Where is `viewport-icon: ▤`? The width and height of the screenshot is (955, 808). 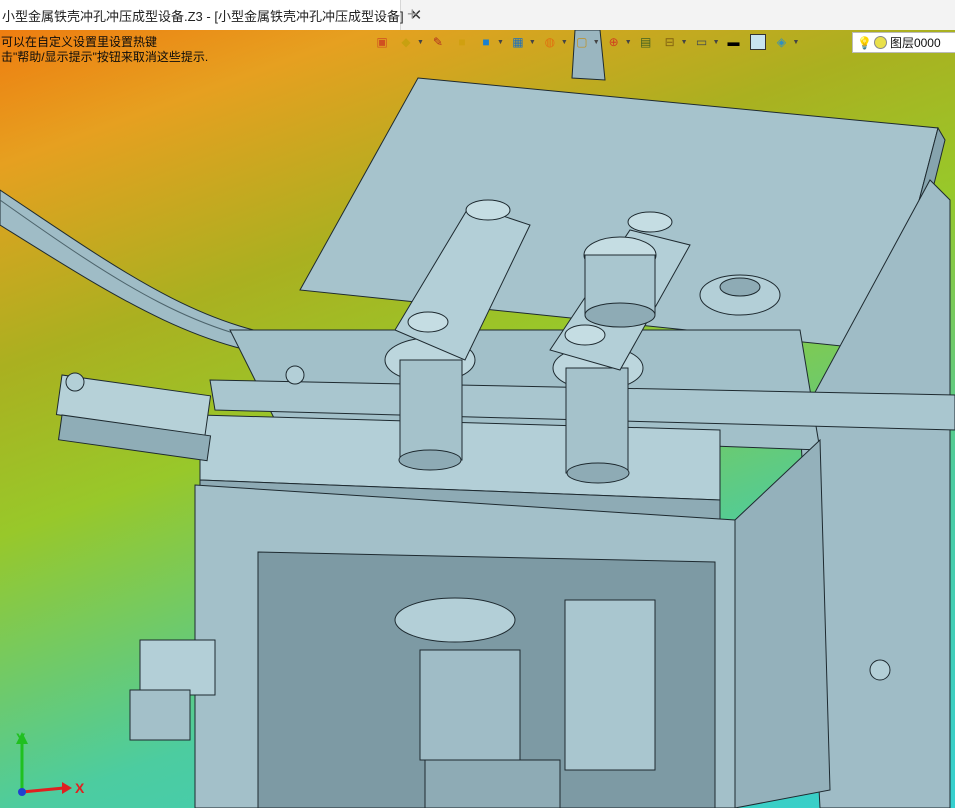 viewport-icon: ▤ is located at coordinates (646, 42).